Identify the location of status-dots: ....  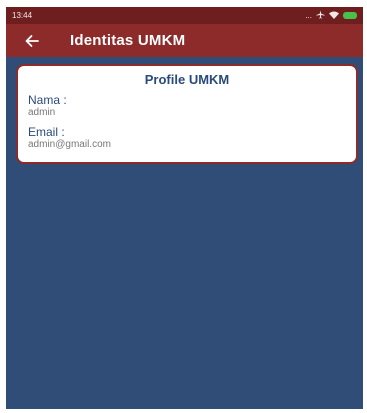
(308, 15).